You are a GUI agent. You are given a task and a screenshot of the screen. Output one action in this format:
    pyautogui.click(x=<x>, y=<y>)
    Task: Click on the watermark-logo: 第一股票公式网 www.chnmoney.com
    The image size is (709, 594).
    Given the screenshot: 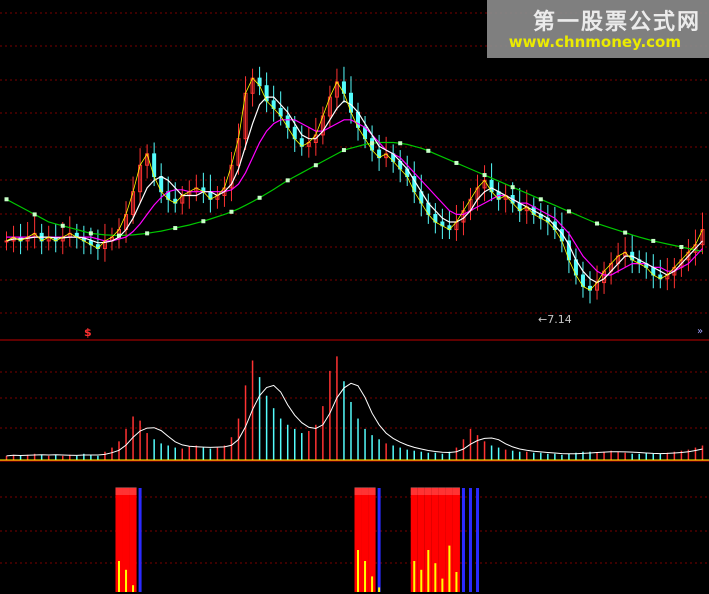 What is the action you would take?
    pyautogui.click(x=598, y=29)
    